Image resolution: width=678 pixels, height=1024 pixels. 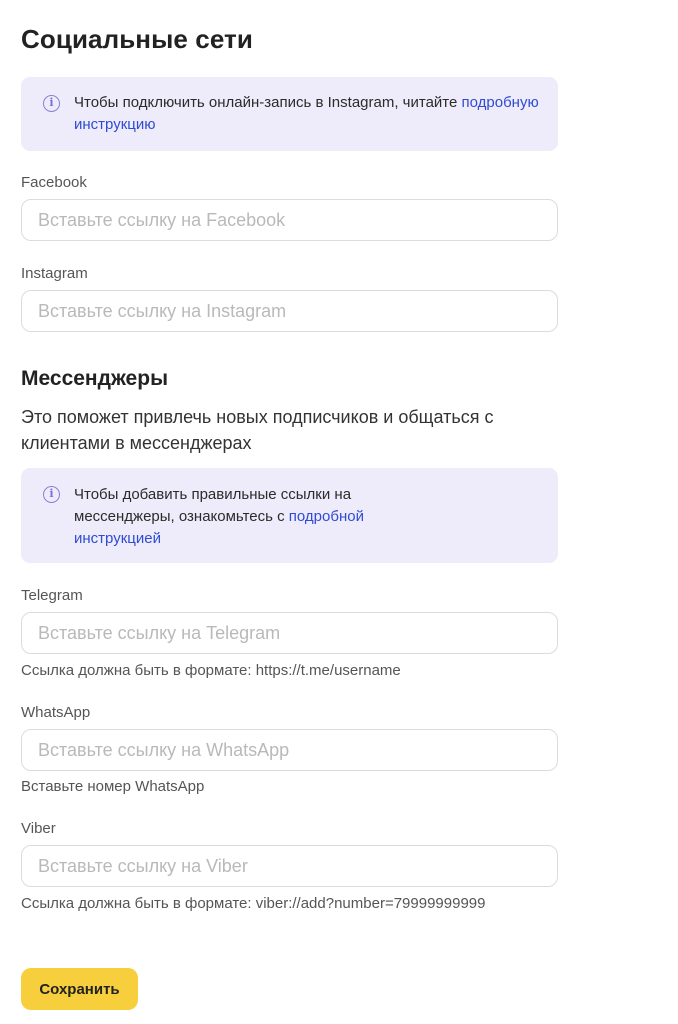 I want to click on instagram-label: Instagram, so click(x=54, y=273).